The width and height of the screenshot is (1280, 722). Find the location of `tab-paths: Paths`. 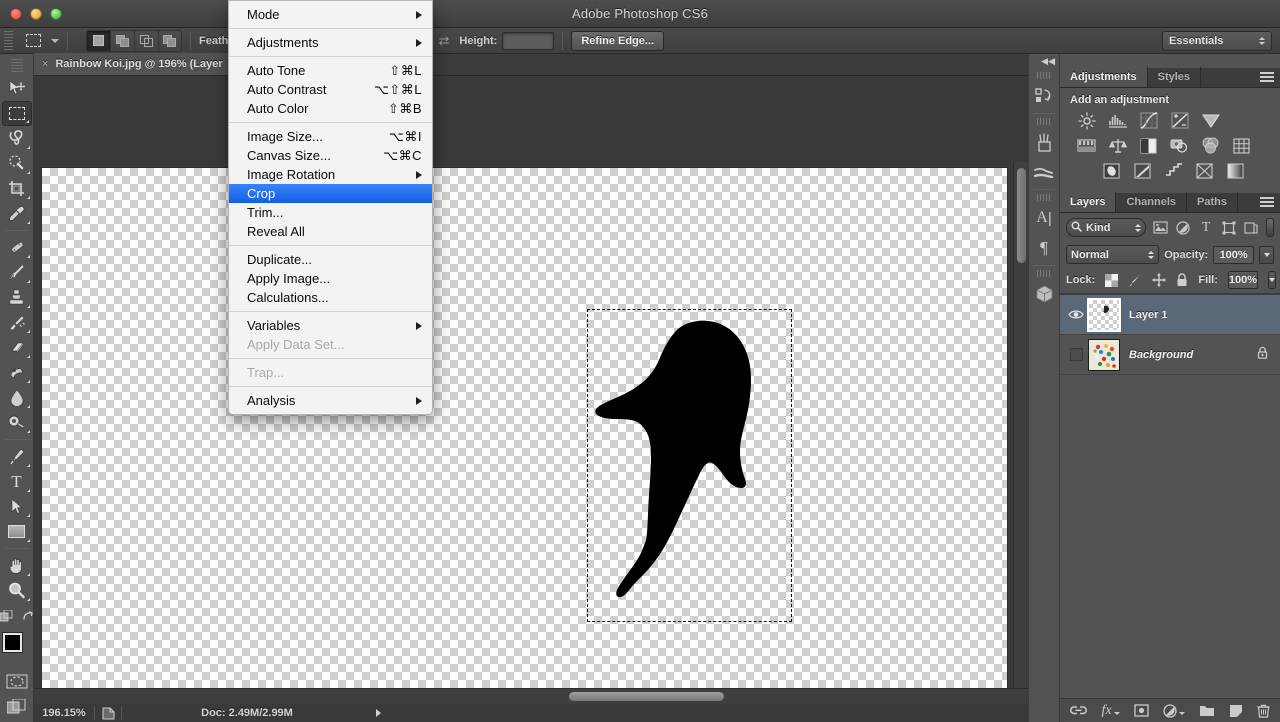

tab-paths: Paths is located at coordinates (1212, 202).